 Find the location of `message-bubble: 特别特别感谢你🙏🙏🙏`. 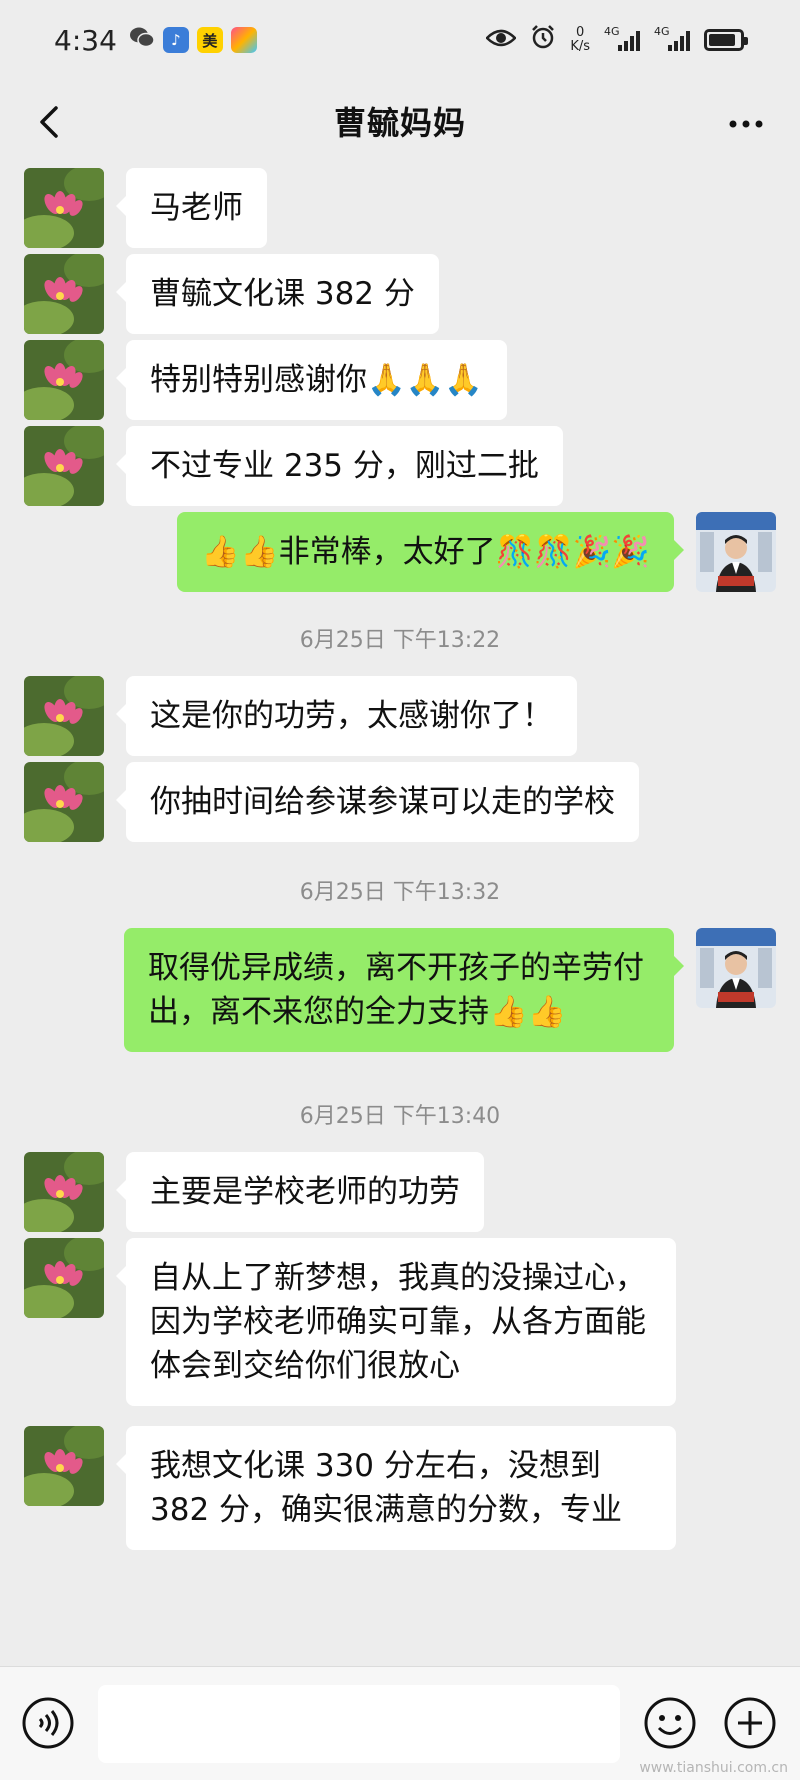

message-bubble: 特别特别感谢你🙏🙏🙏 is located at coordinates (311, 380).